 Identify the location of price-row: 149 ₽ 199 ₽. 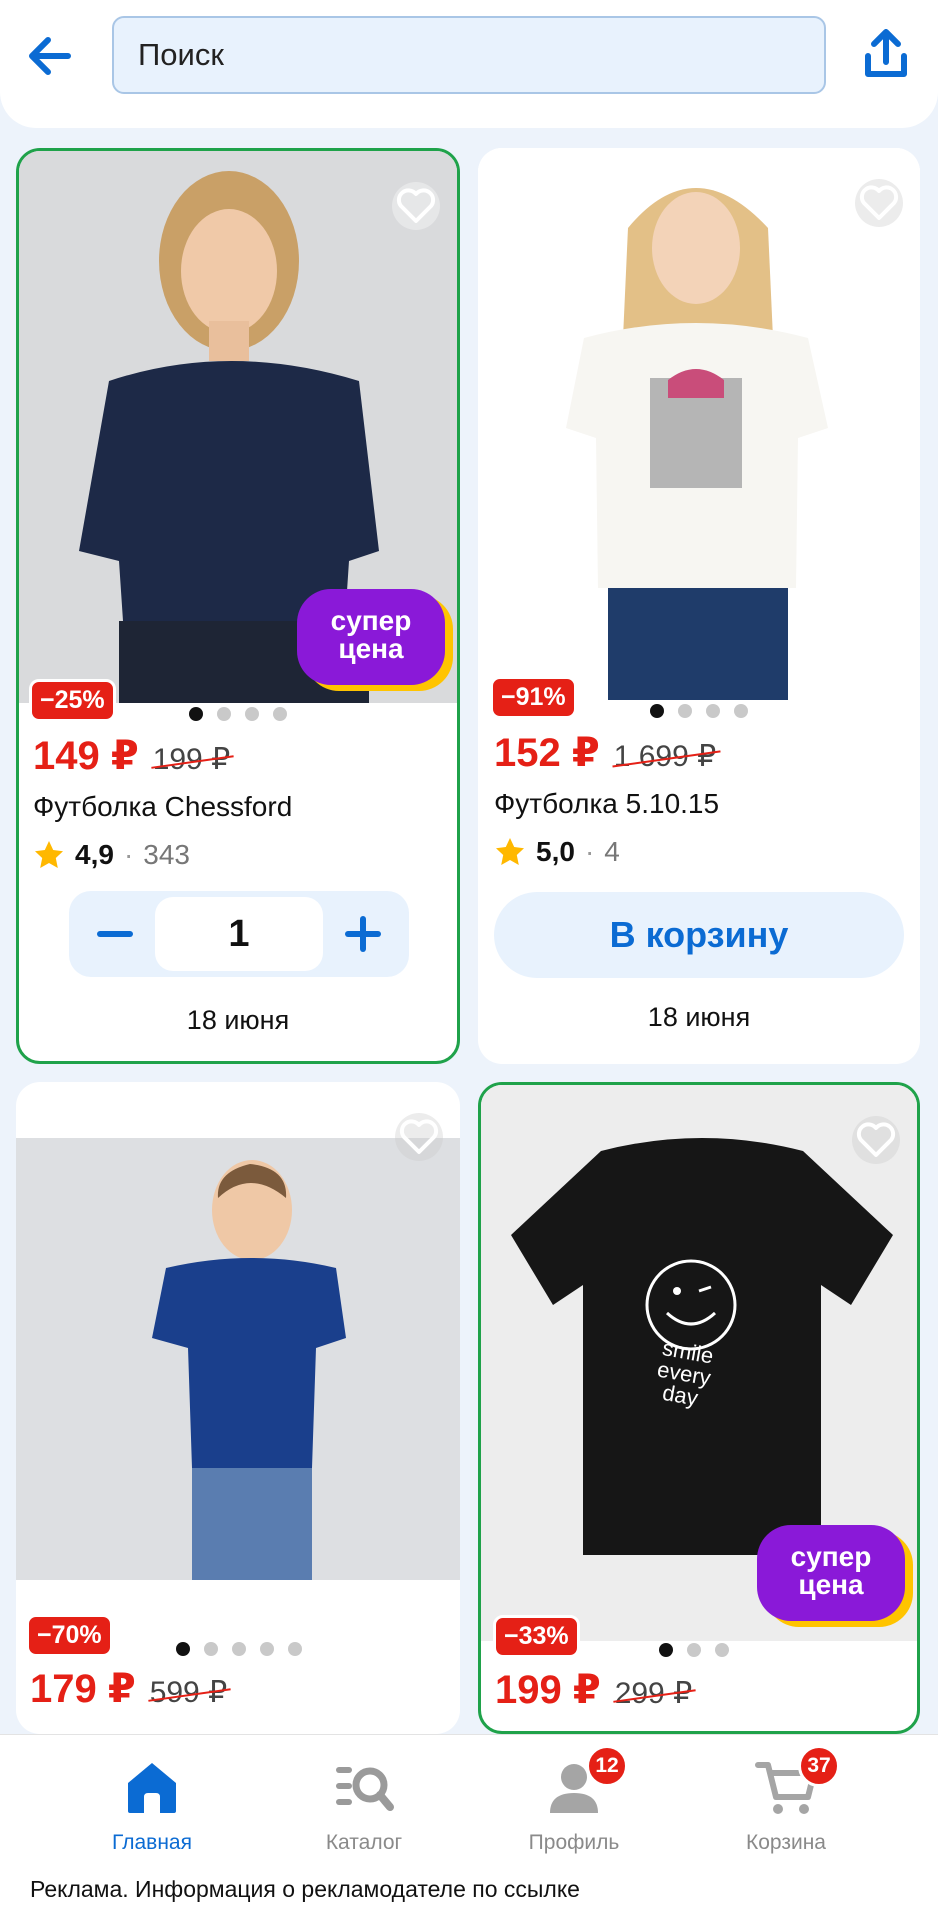
(131, 756).